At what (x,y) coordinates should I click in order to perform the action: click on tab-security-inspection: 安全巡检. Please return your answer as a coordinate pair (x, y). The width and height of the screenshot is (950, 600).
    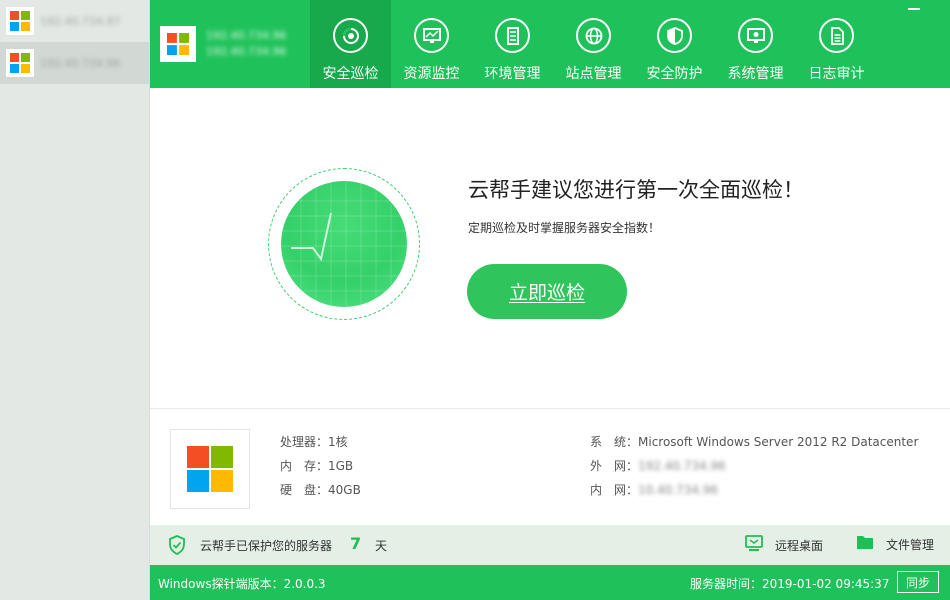
    Looking at the image, I should click on (350, 44).